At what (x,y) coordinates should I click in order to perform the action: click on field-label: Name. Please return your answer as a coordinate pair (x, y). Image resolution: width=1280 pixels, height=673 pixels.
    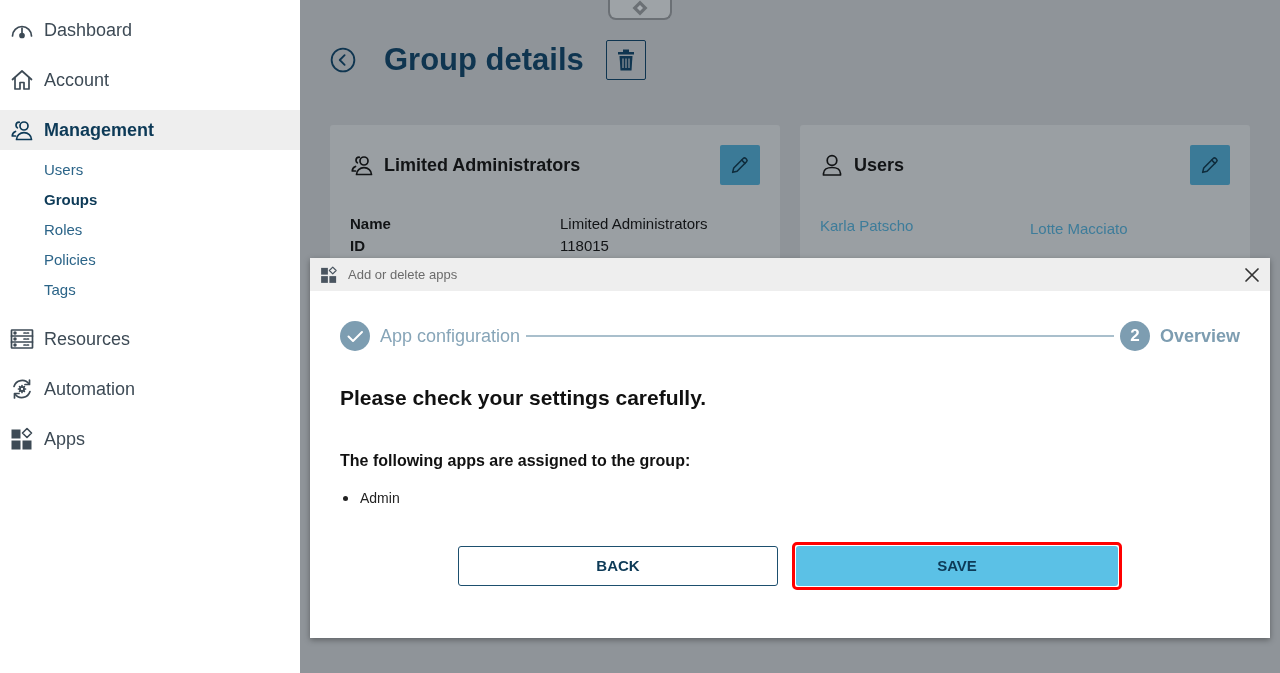
    Looking at the image, I should click on (370, 224).